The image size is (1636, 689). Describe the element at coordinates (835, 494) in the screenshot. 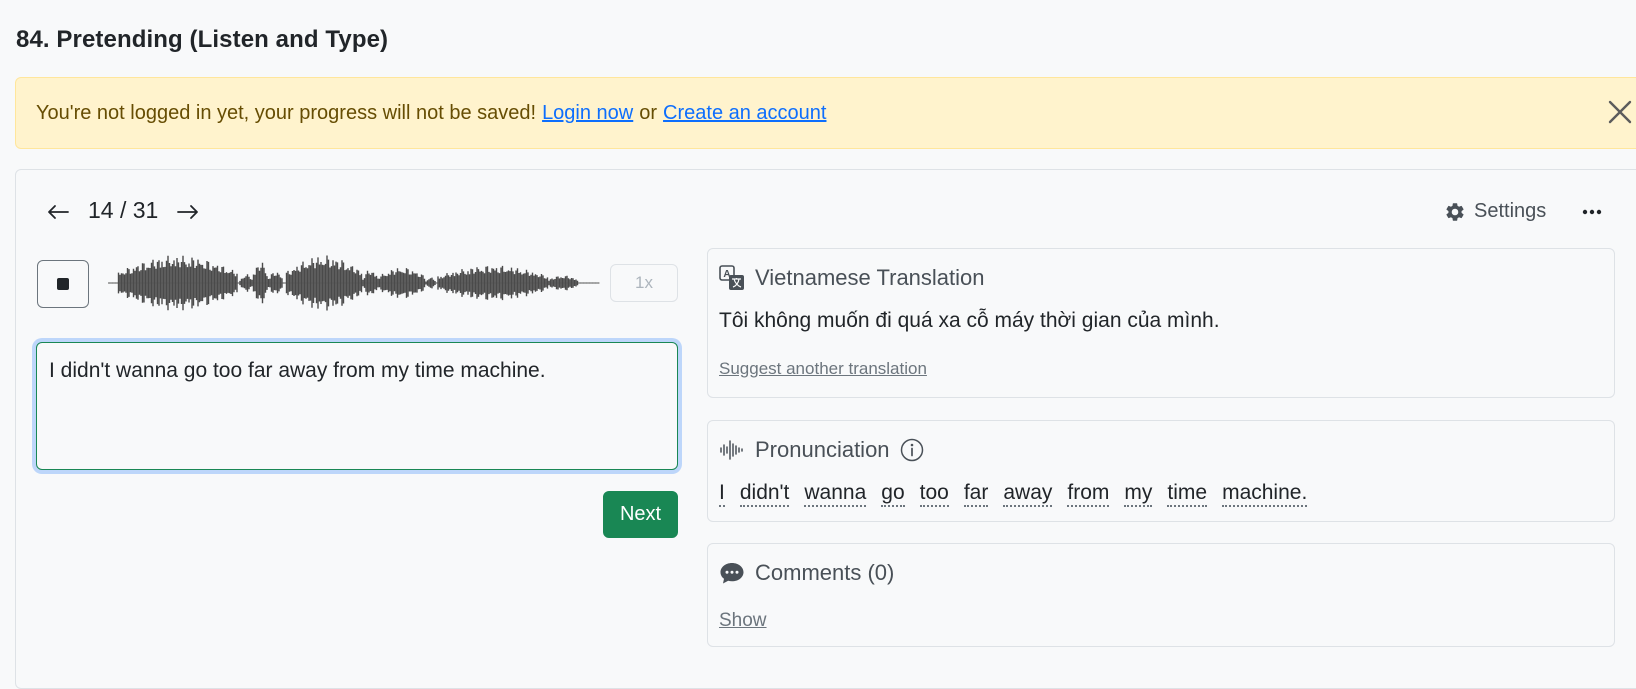

I see `pronunciation-word: wanna` at that location.